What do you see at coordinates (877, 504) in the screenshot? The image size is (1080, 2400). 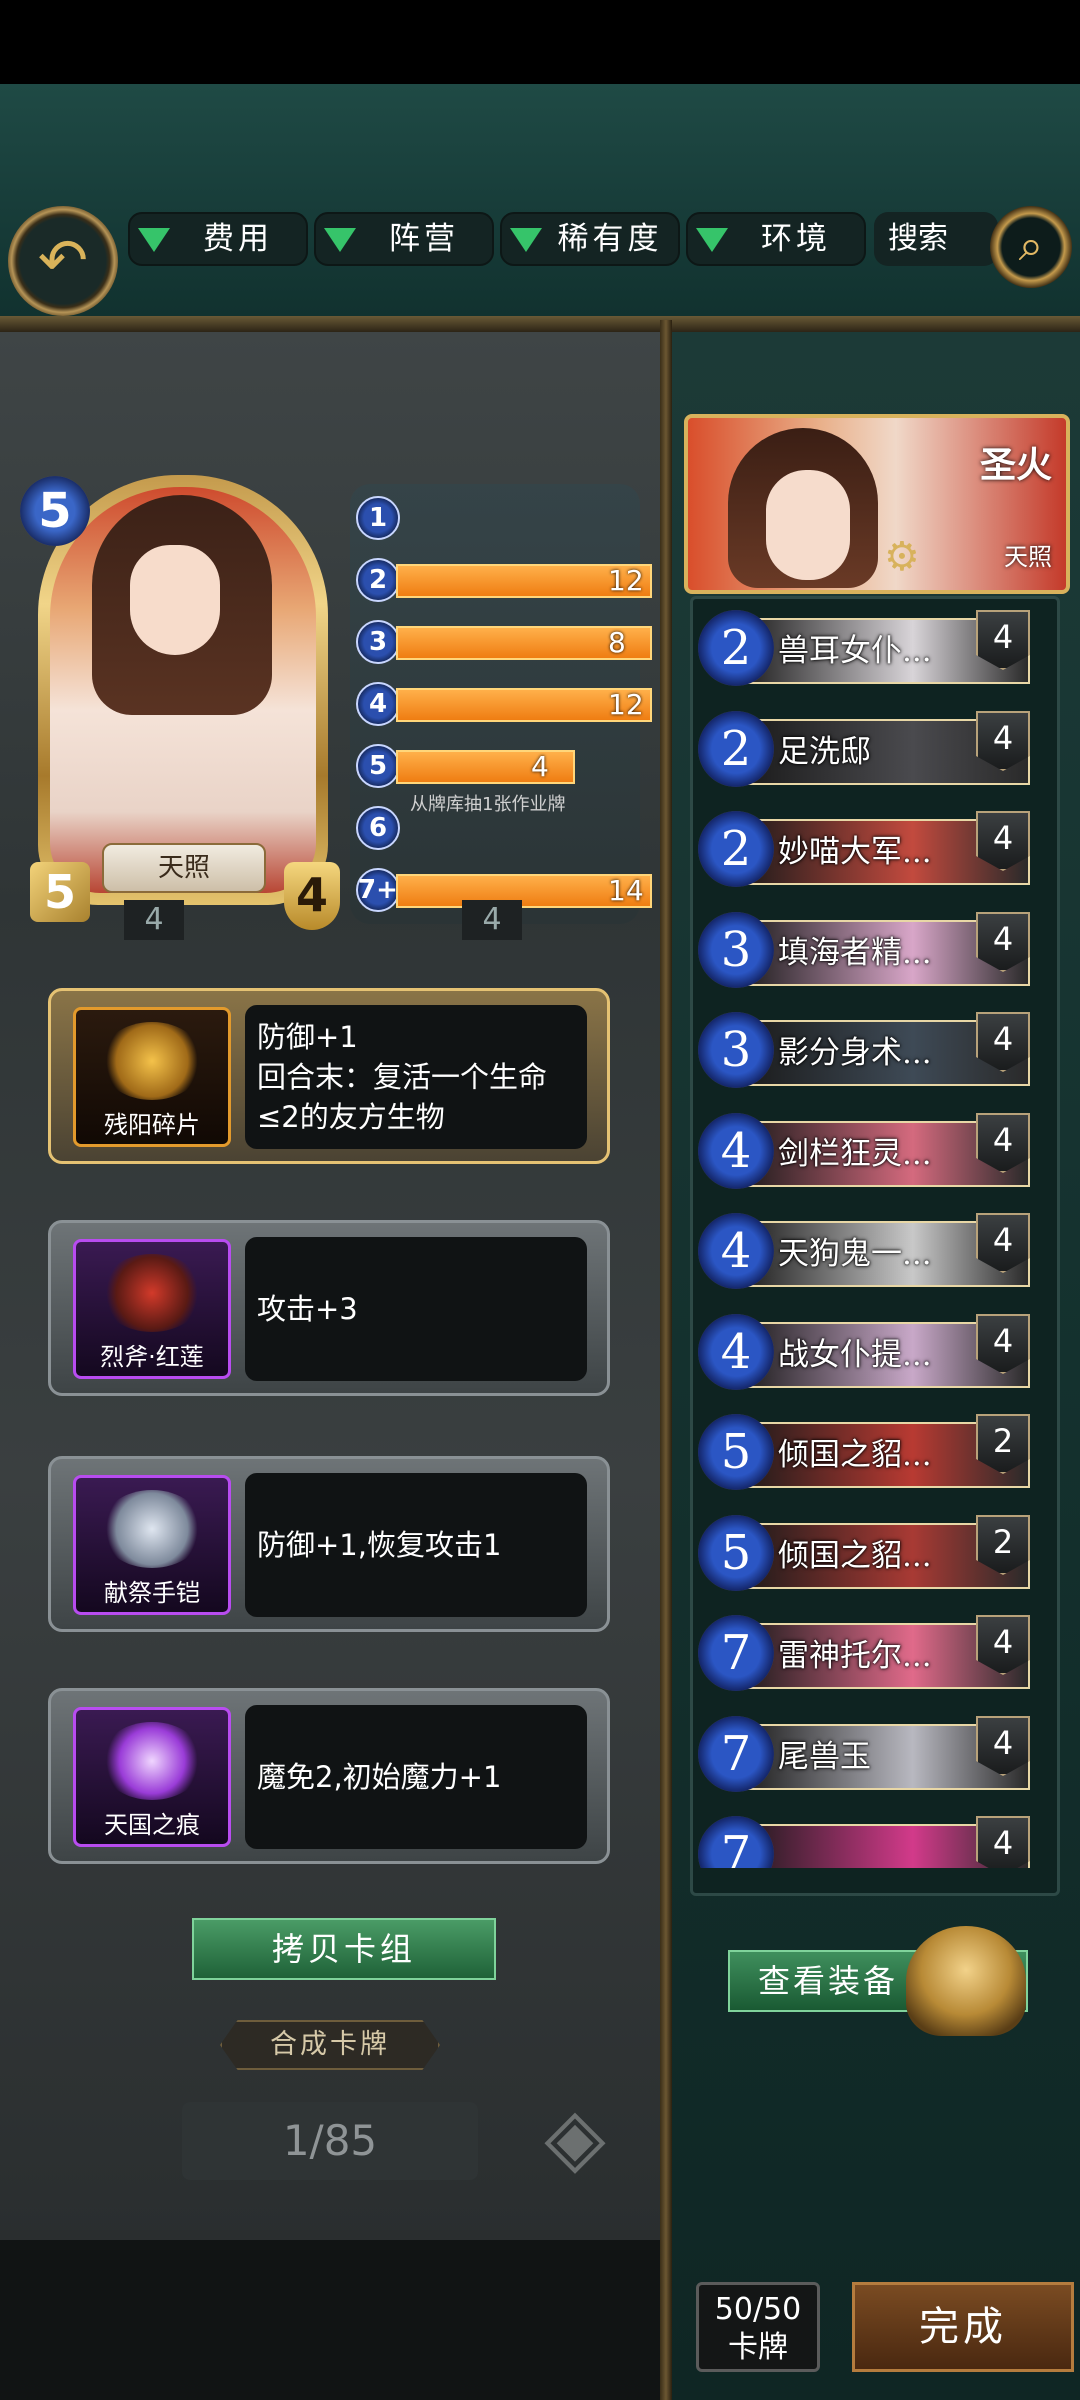 I see `deck-hero-header: 圣火 ⚙ 天照` at bounding box center [877, 504].